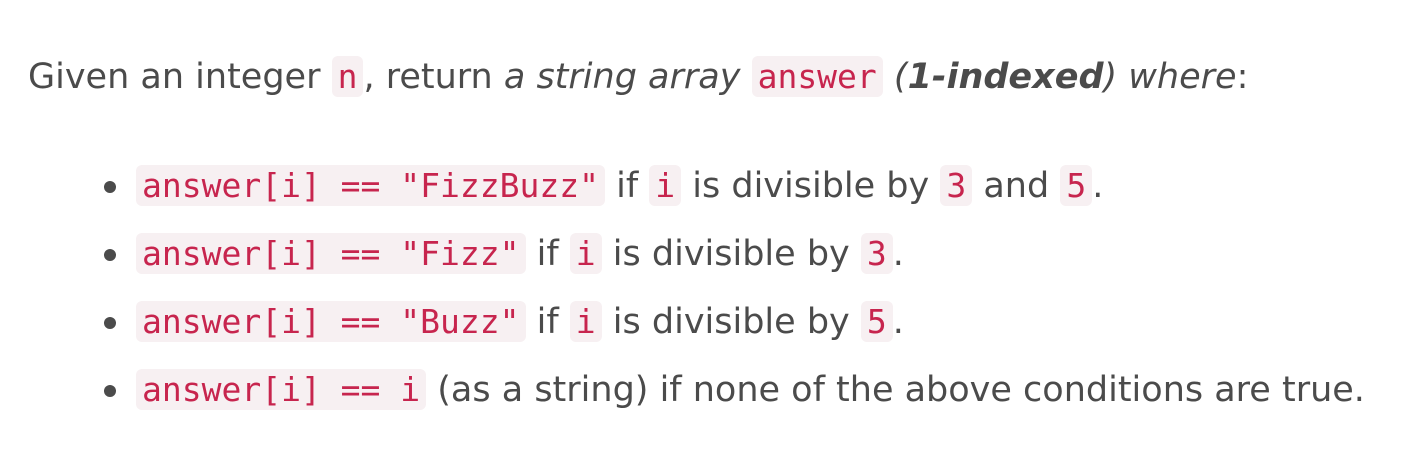 This screenshot has height=465, width=1405. Describe the element at coordinates (180, 77) in the screenshot. I see `intro-text-given: Given an integer` at that location.